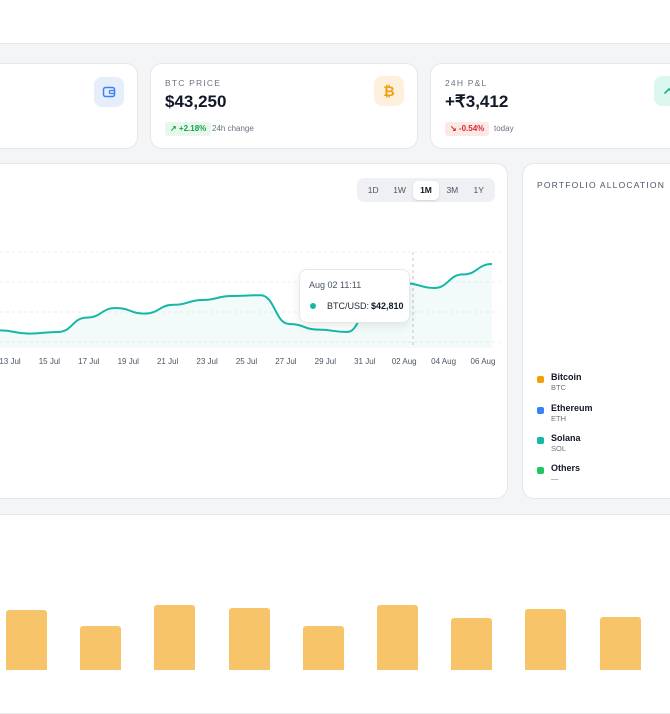 Image resolution: width=670 pixels, height=714 pixels. I want to click on stat-card-wallet, so click(69, 106).